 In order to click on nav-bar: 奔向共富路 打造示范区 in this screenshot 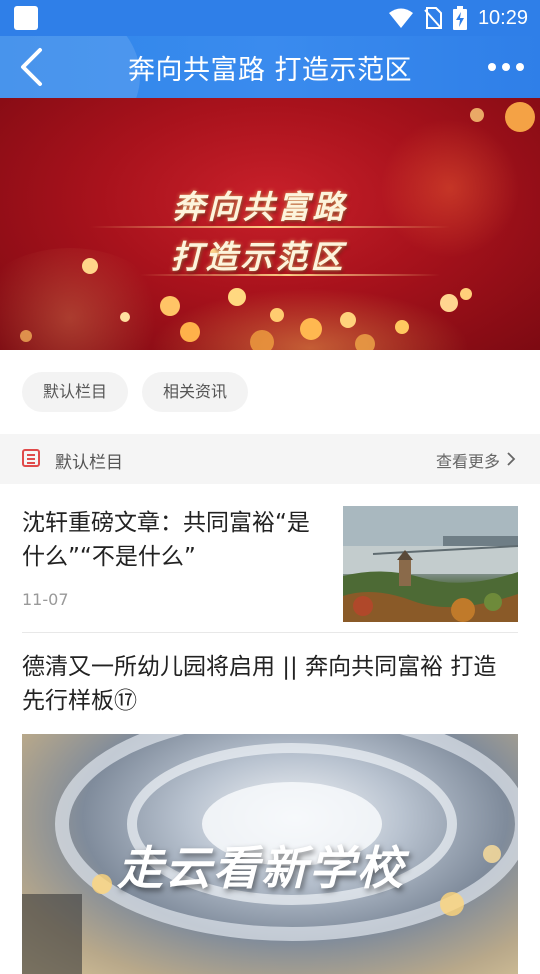, I will do `click(270, 67)`.